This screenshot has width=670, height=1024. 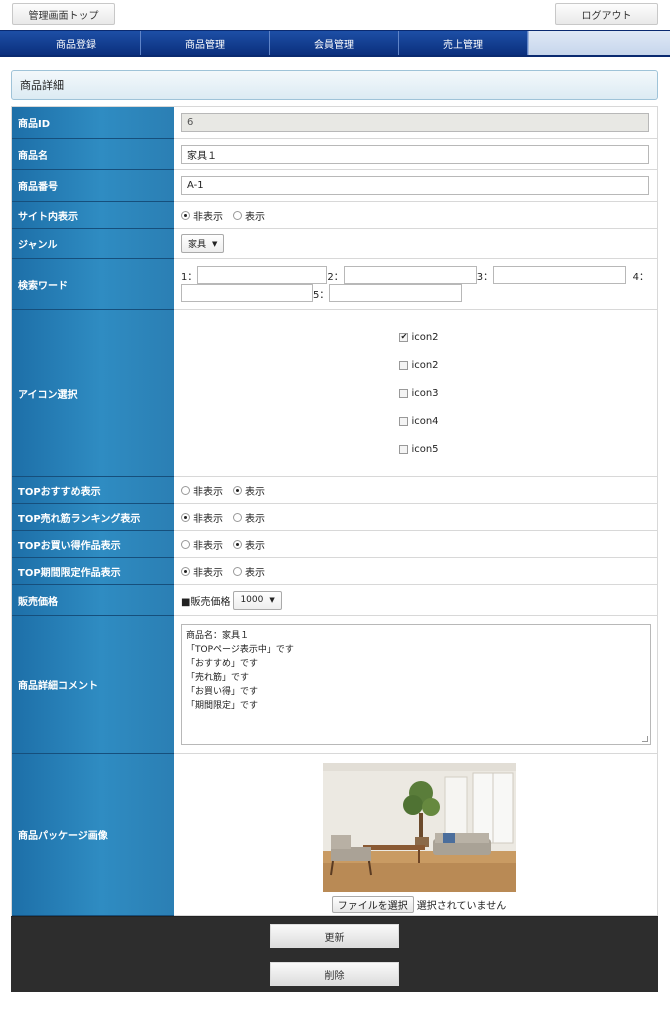 What do you see at coordinates (334, 974) in the screenshot?
I see `delete-button: 削除` at bounding box center [334, 974].